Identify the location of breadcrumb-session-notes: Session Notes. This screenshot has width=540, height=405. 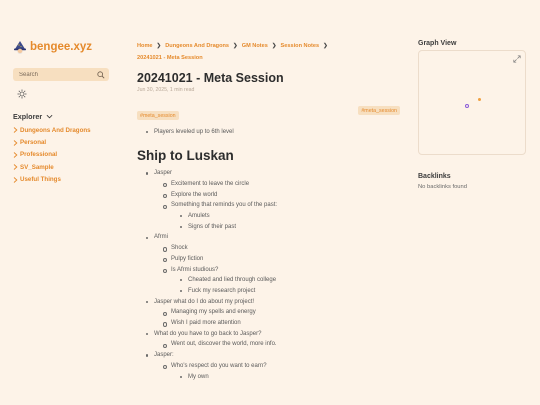
(300, 46).